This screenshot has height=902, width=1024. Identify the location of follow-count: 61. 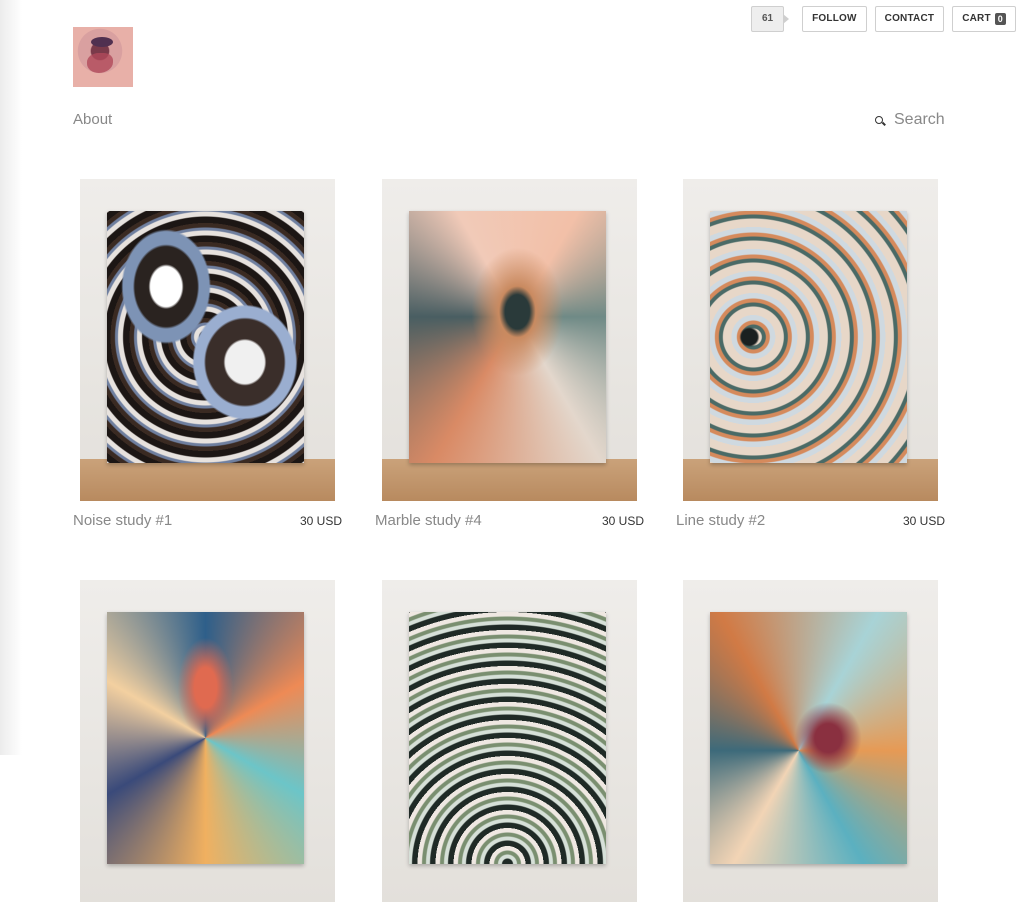
(770, 19).